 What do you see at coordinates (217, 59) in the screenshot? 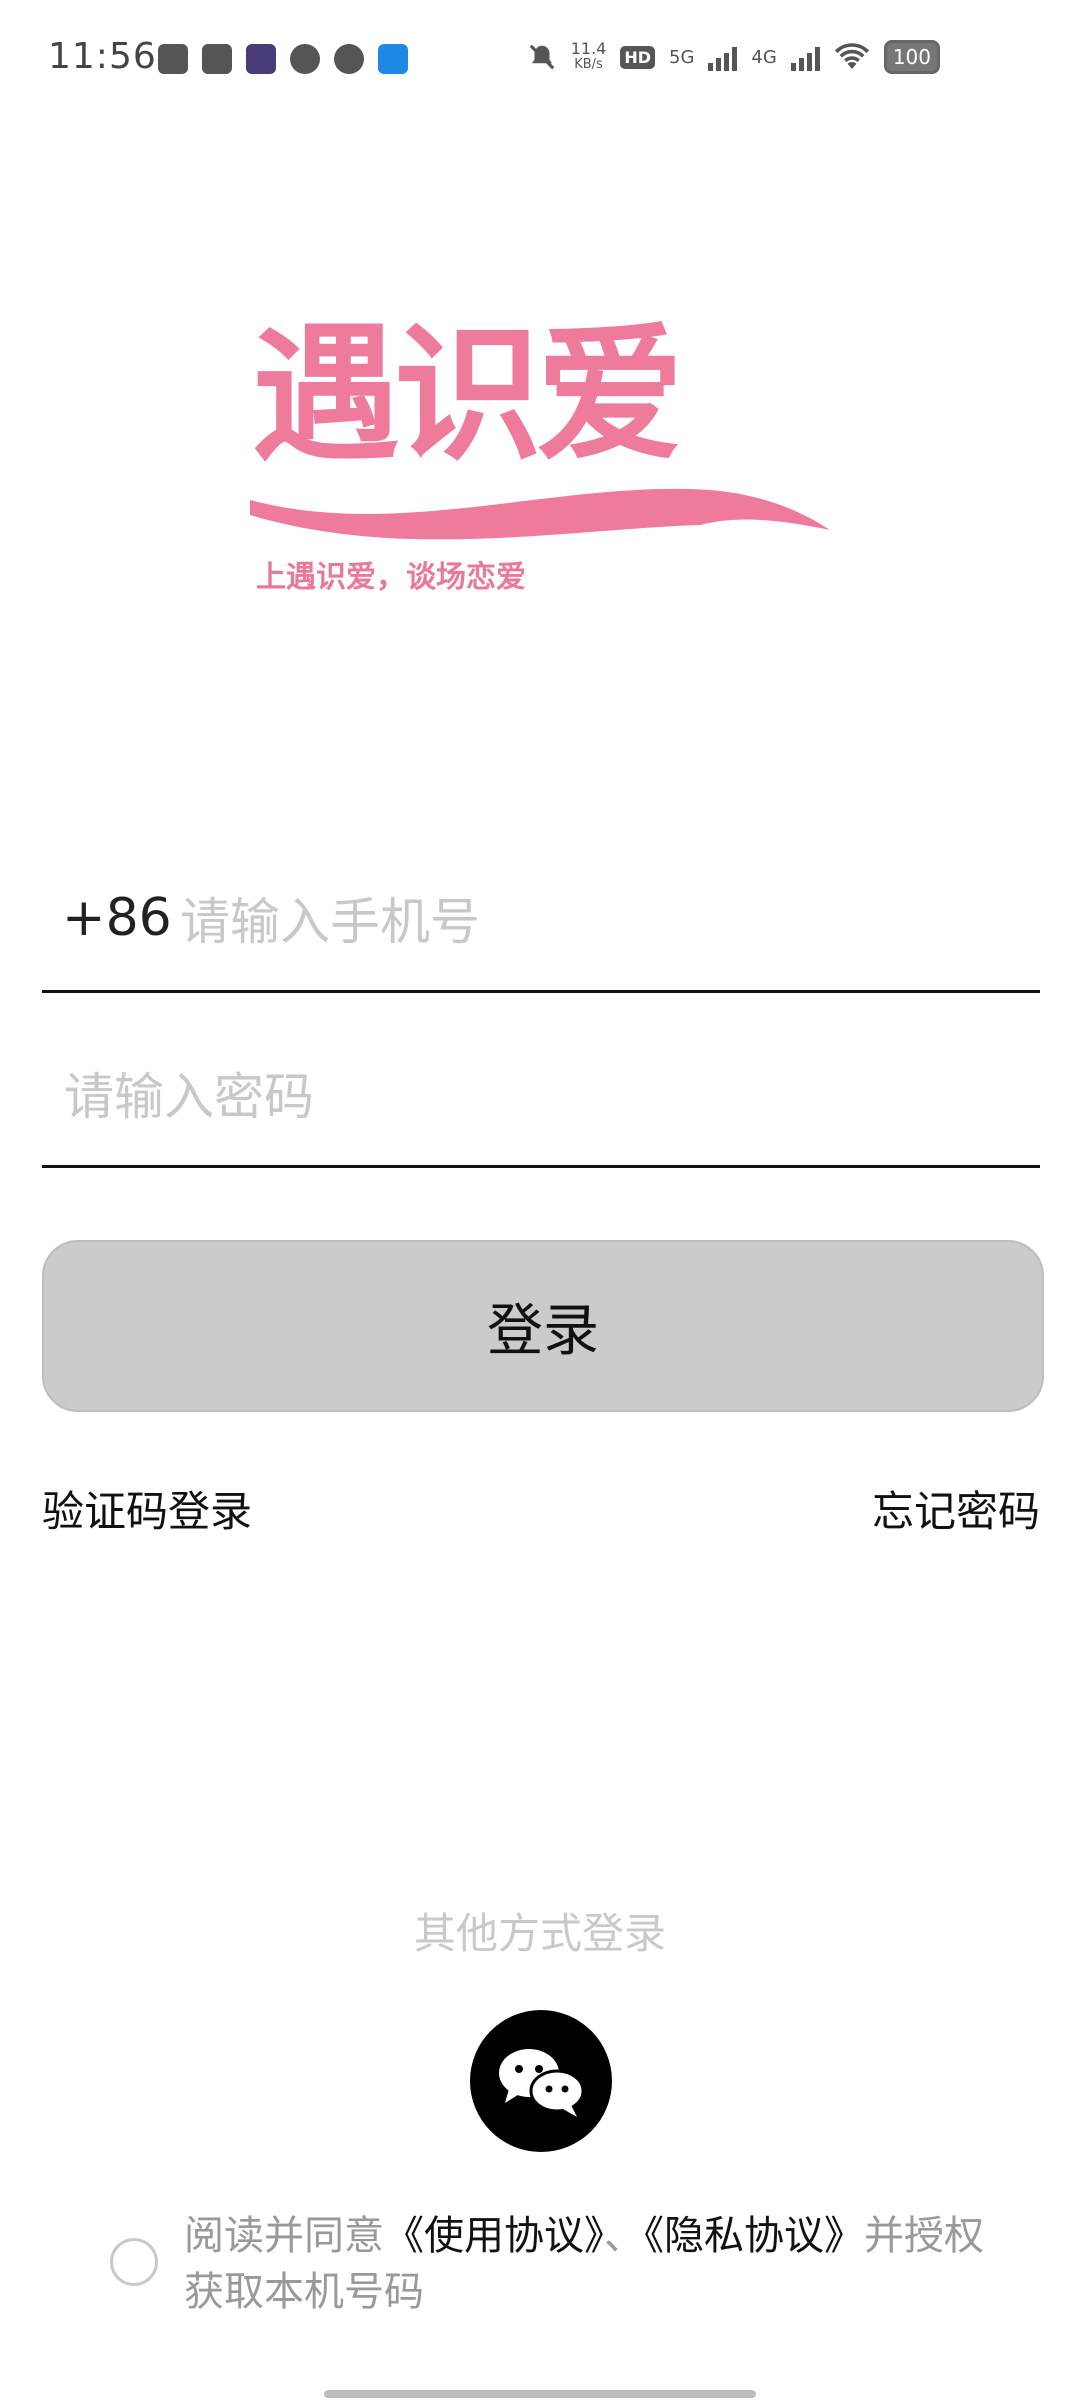
I see `mail-icon` at bounding box center [217, 59].